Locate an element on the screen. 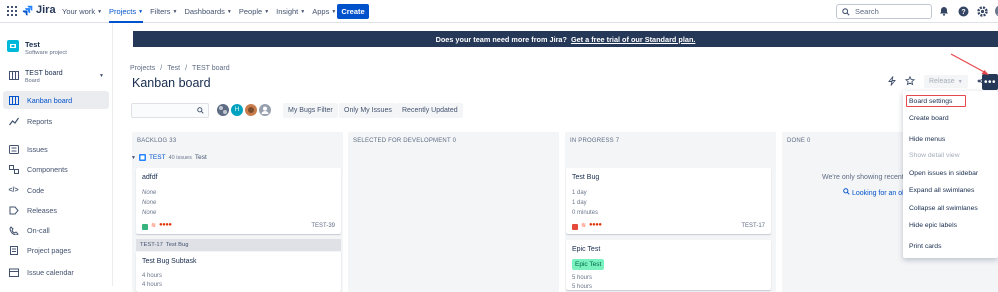 This screenshot has height=292, width=998. card-title: adfdf is located at coordinates (150, 177).